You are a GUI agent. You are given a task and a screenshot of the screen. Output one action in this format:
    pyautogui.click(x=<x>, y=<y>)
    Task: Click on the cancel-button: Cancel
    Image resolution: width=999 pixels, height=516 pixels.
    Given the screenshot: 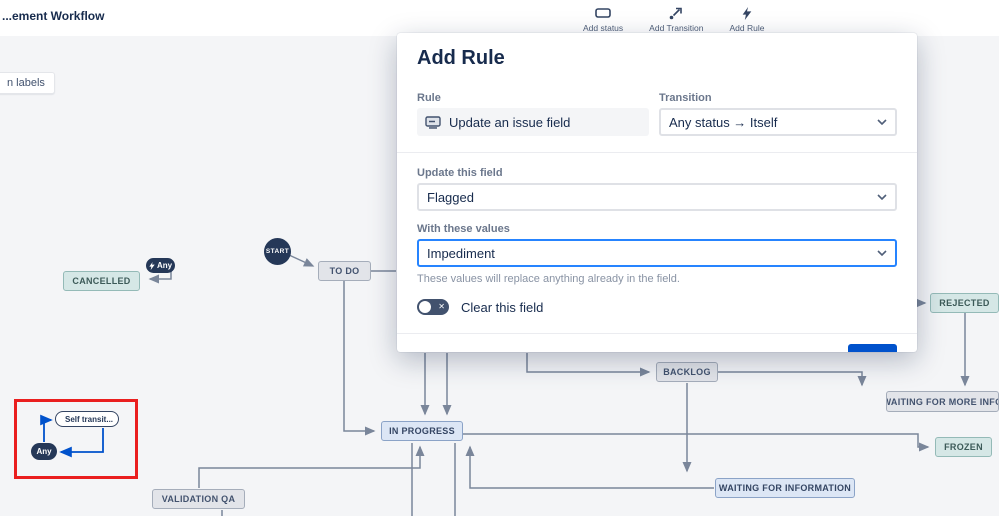 What is the action you would take?
    pyautogui.click(x=809, y=348)
    